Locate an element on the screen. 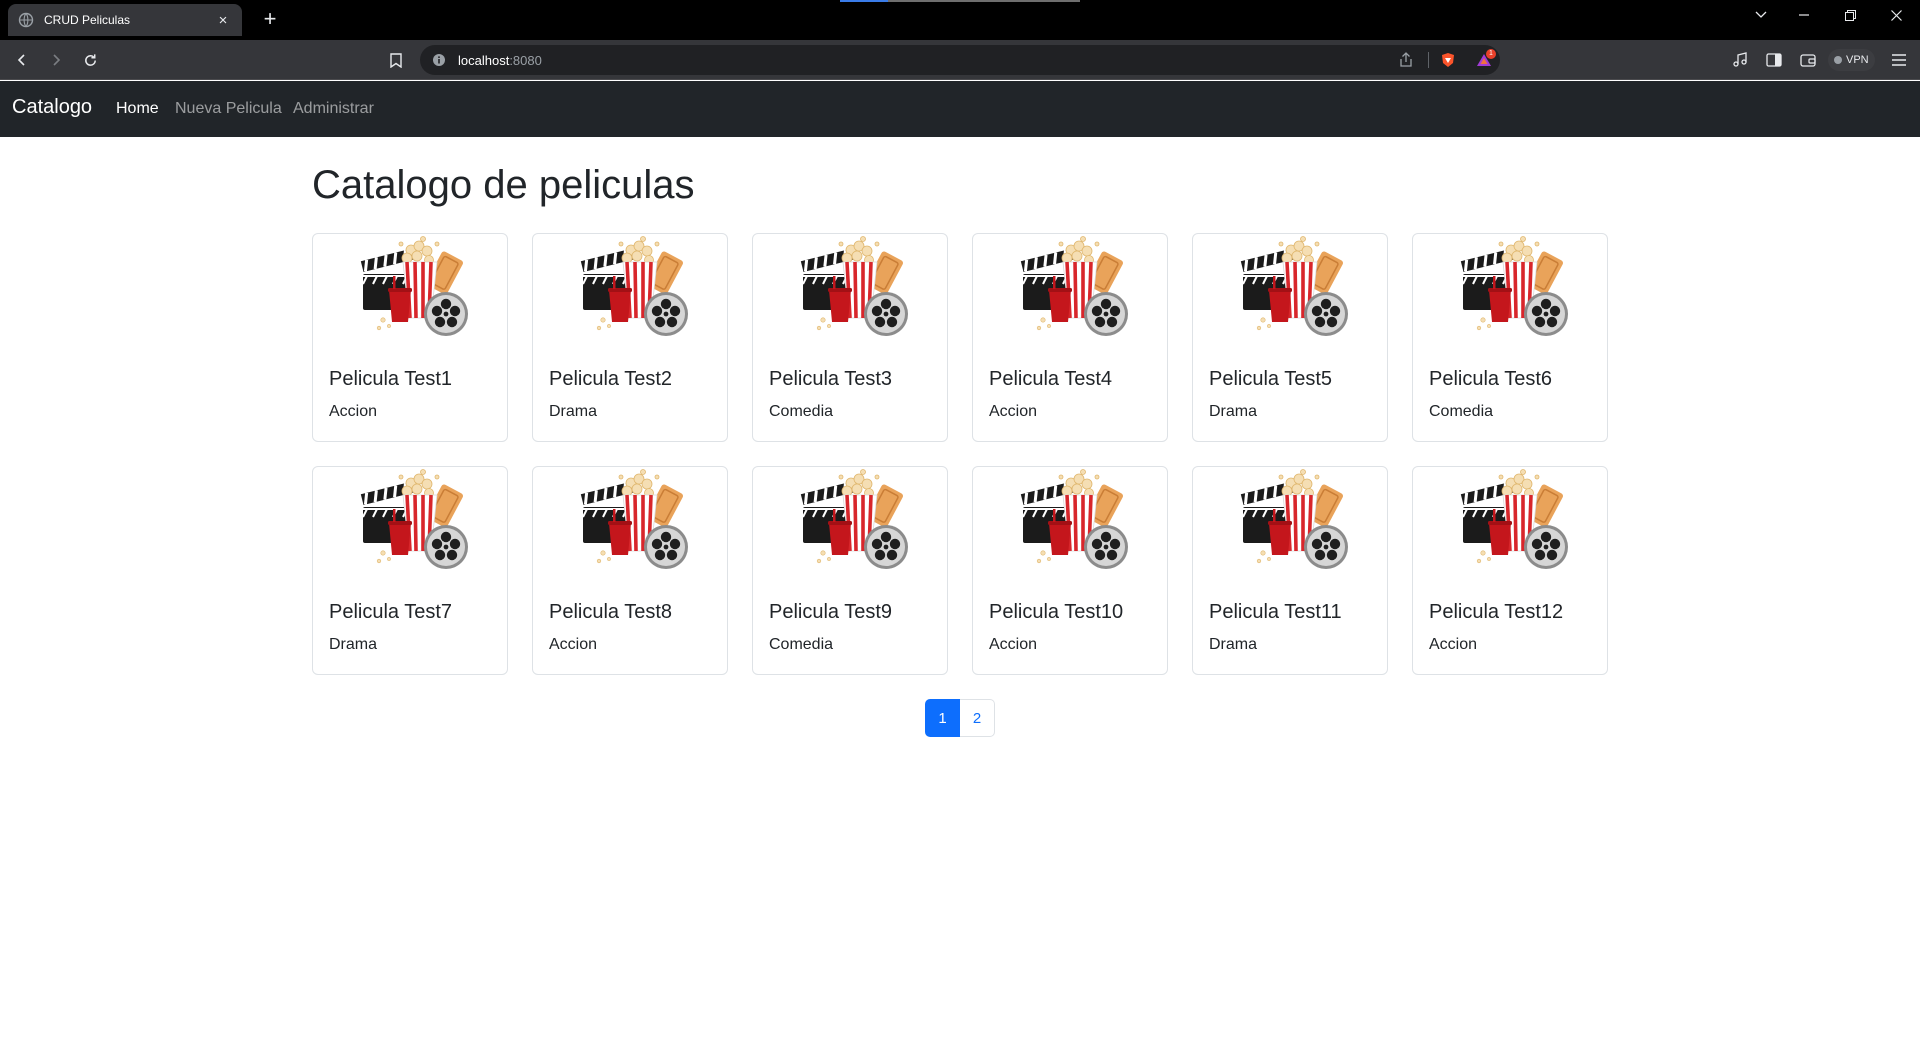 Image resolution: width=1920 pixels, height=1037 pixels. notification-badge: 1 is located at coordinates (1491, 54).